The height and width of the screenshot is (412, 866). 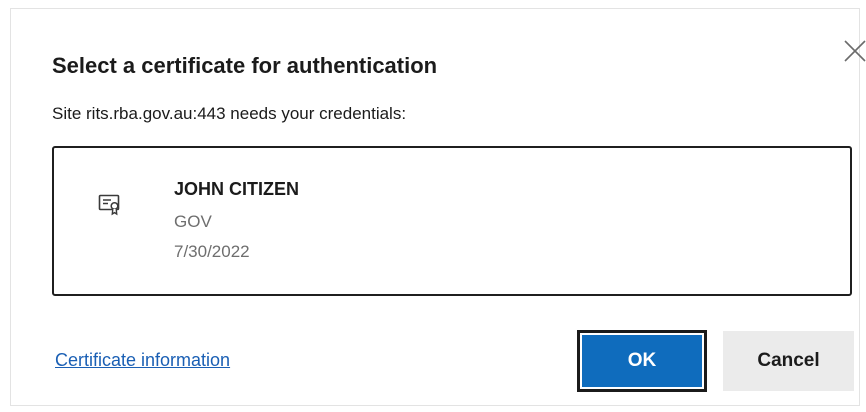 I want to click on ok-button: OK, so click(x=642, y=361).